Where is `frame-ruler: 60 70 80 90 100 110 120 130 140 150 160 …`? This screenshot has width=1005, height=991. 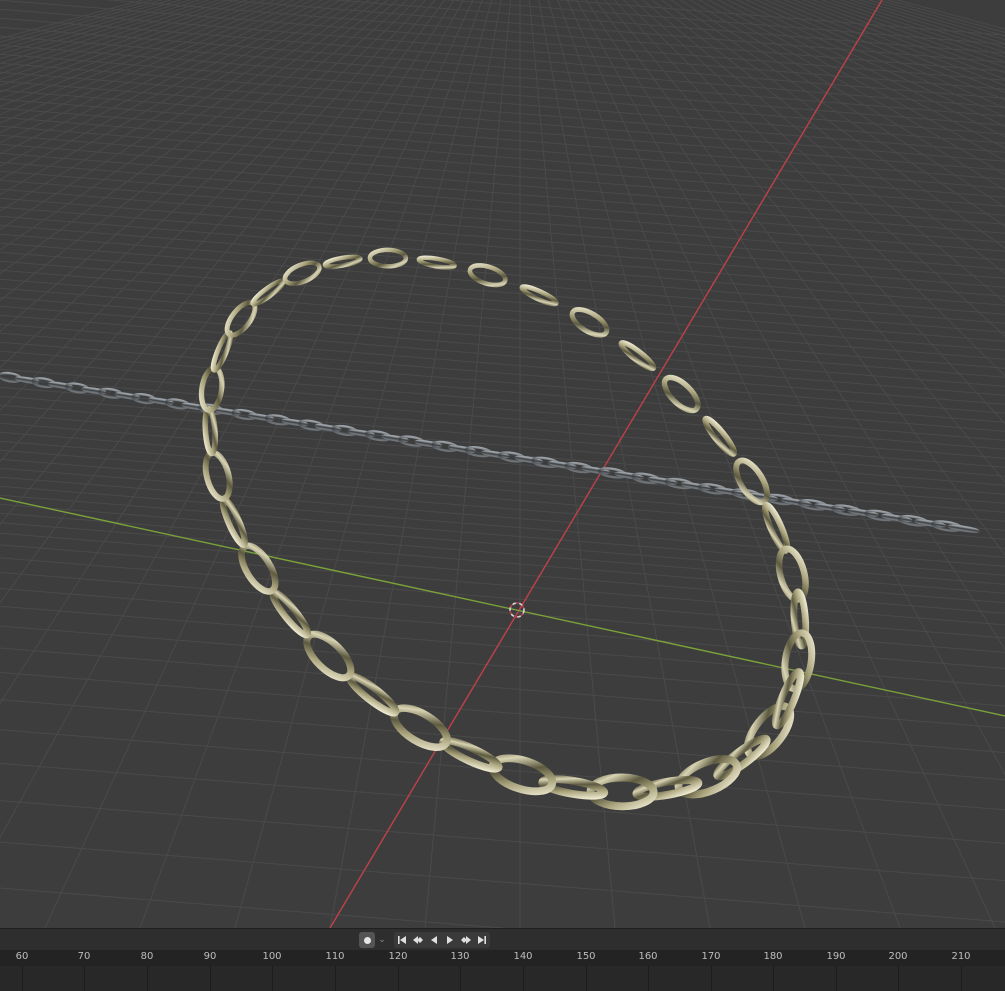
frame-ruler: 60 70 80 90 100 110 120 130 140 150 160 … is located at coordinates (502, 958).